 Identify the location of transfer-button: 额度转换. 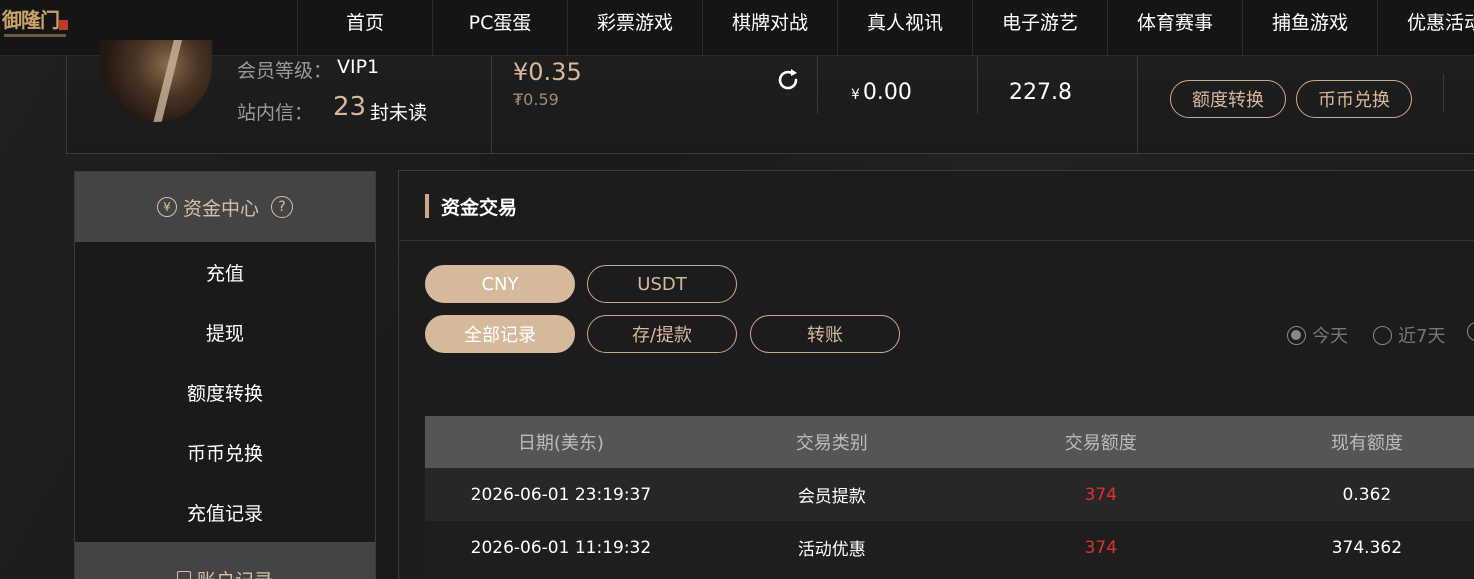
(1228, 99).